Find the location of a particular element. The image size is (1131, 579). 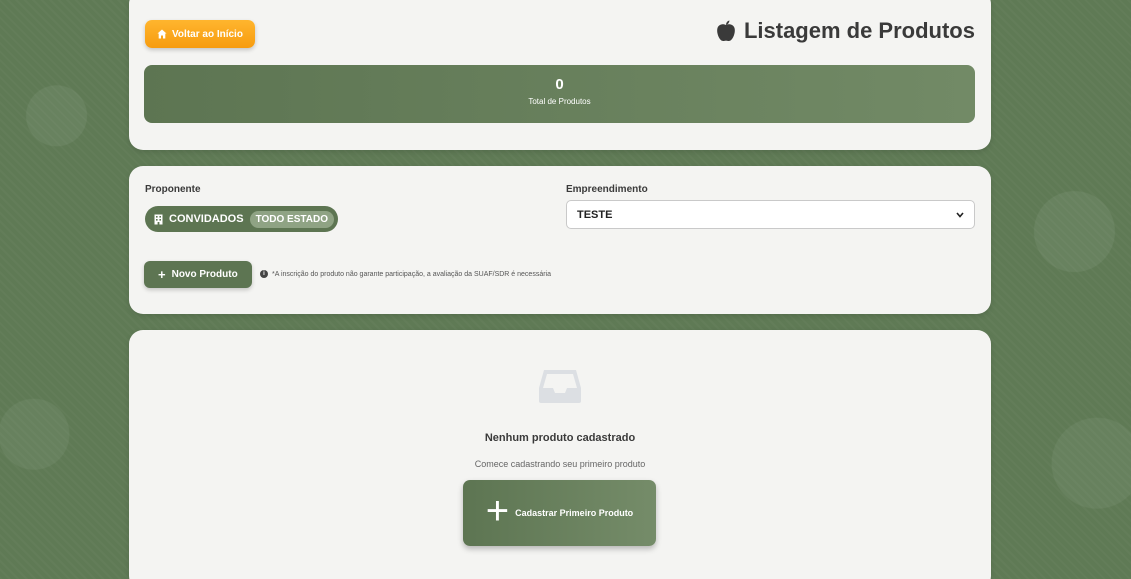

proponente-scope: TODO ESTADO is located at coordinates (291, 219).